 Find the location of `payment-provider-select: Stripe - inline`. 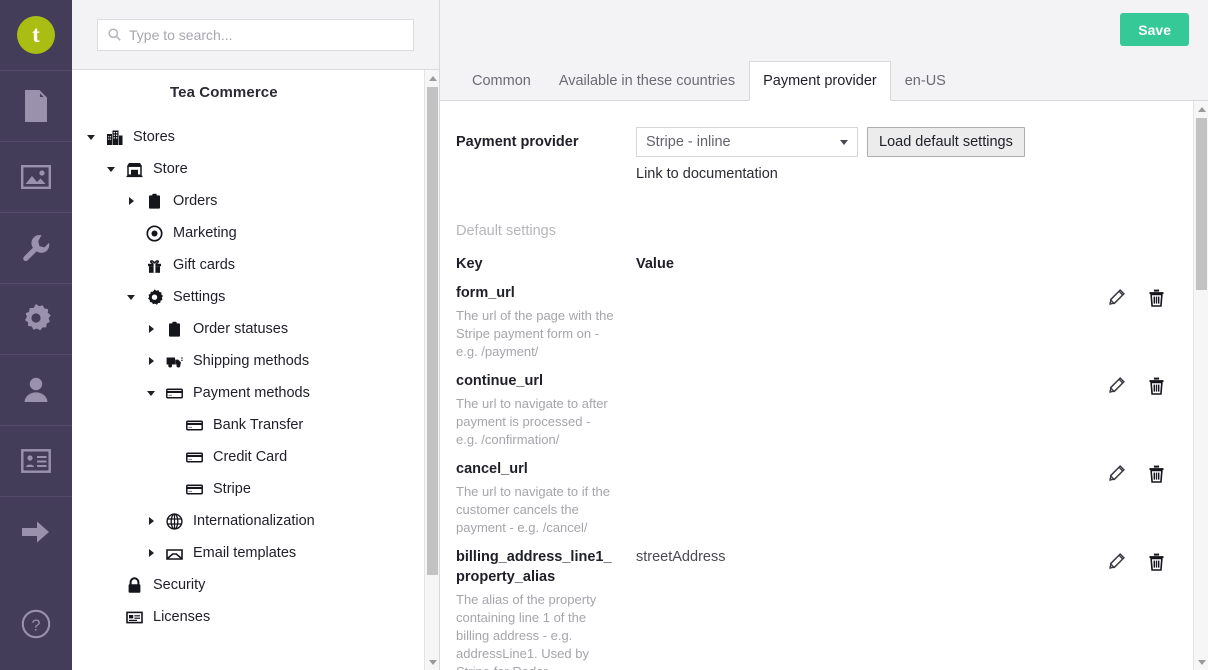

payment-provider-select: Stripe - inline is located at coordinates (747, 142).